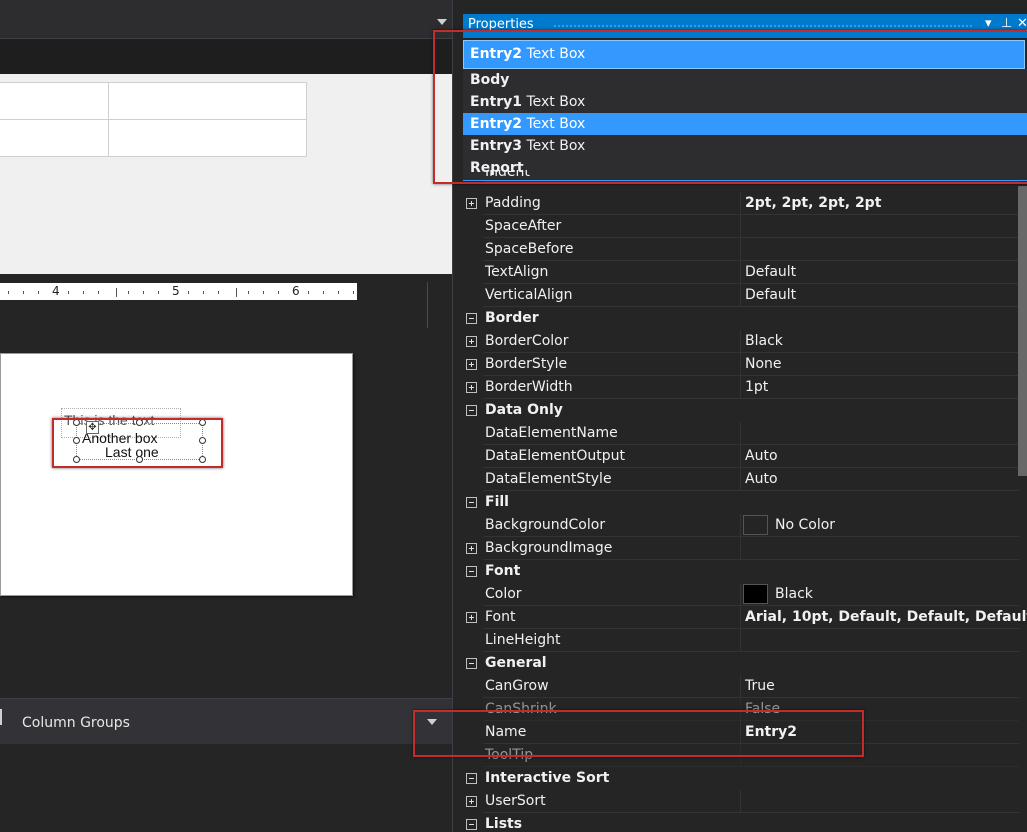  I want to click on property-row-textalign: TextAlign Default, so click(741, 272).